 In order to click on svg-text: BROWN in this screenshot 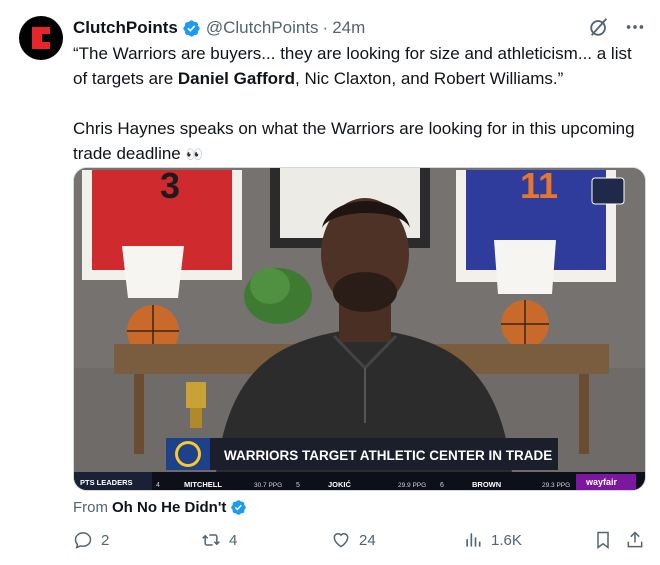, I will do `click(486, 484)`.